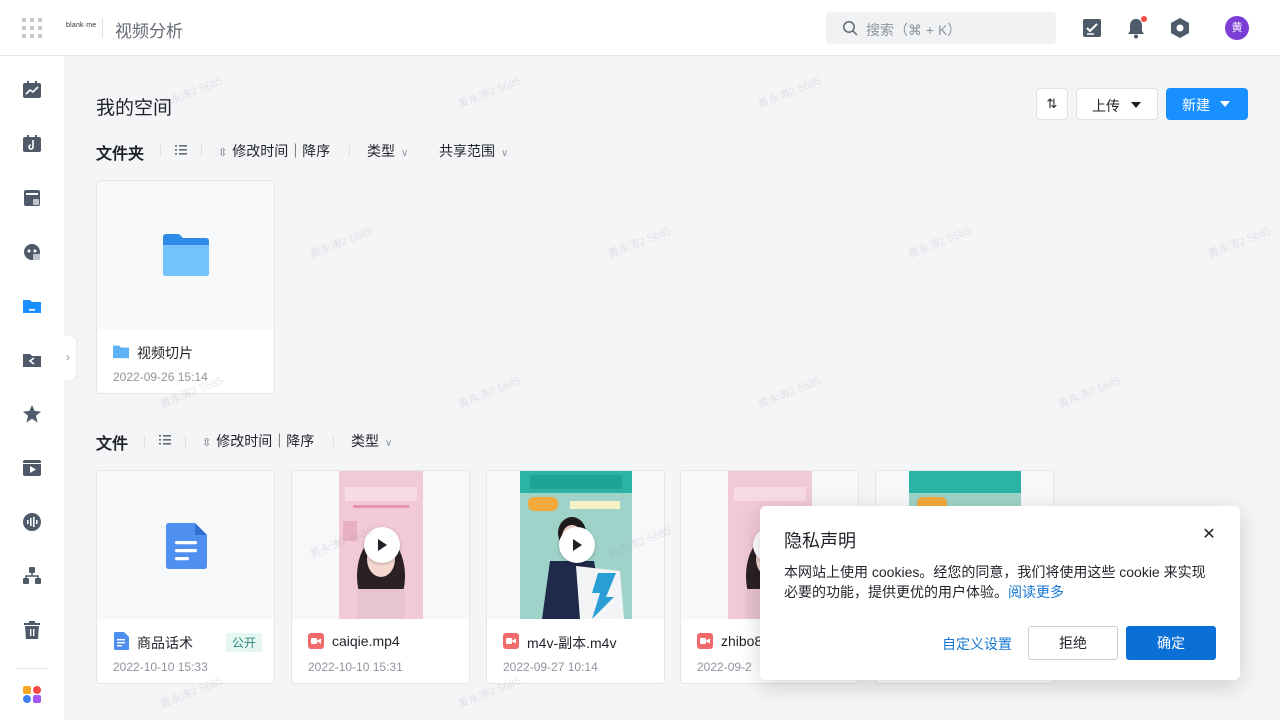 The image size is (1280, 720). I want to click on share-folder-icon, so click(32, 360).